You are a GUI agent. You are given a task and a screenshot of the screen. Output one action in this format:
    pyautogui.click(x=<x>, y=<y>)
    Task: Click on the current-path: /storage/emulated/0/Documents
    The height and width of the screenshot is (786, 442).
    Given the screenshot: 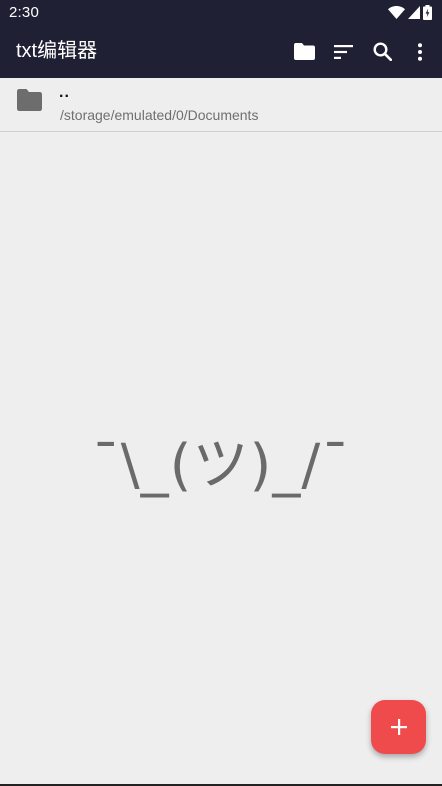 What is the action you would take?
    pyautogui.click(x=159, y=115)
    